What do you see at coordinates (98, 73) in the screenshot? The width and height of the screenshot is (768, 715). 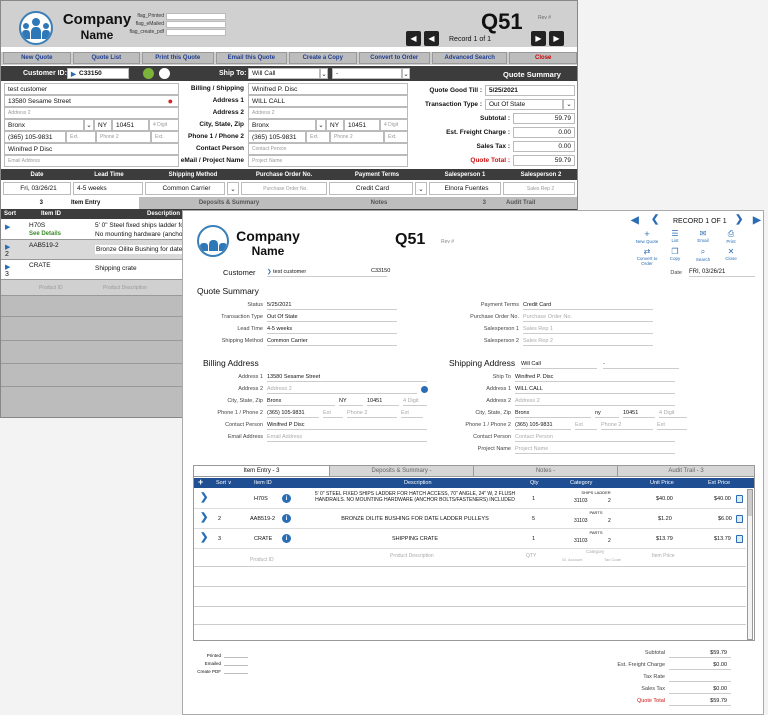 I see `customer-id-field: ▶ C33150` at bounding box center [98, 73].